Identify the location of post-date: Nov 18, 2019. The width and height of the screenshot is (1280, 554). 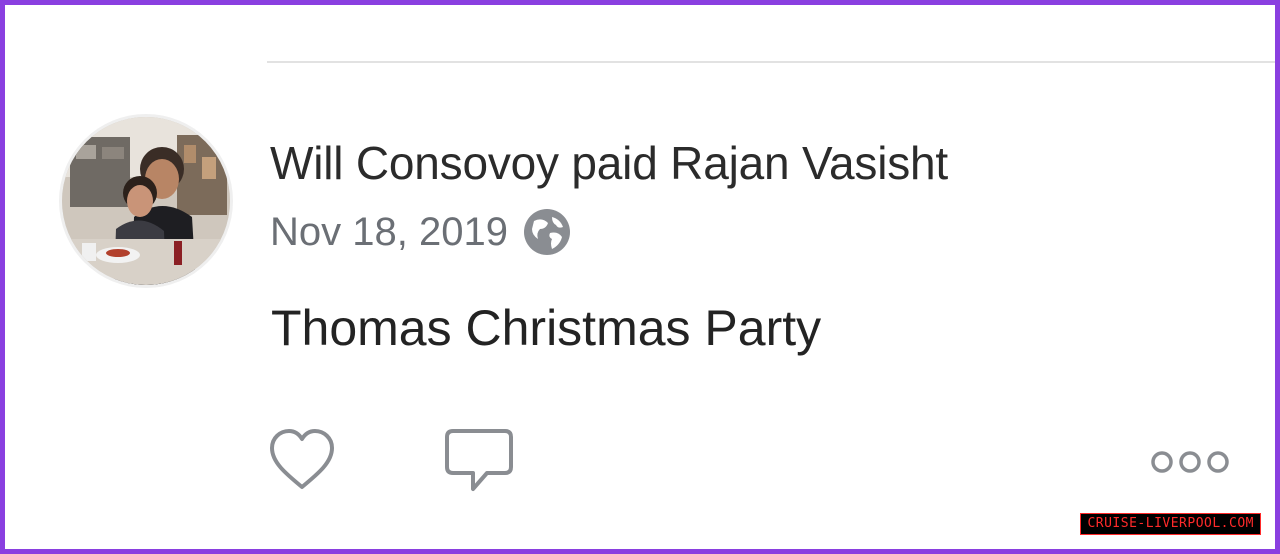
(389, 231).